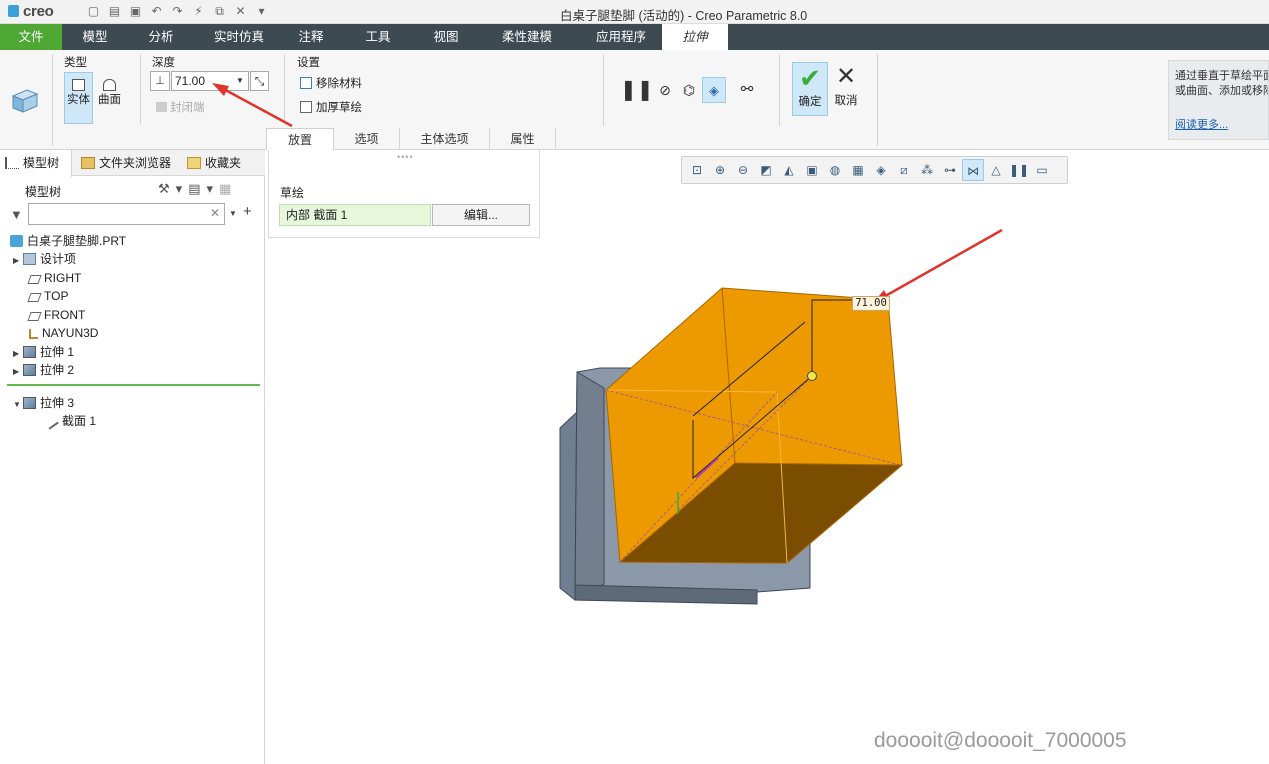 The height and width of the screenshot is (764, 1269). What do you see at coordinates (996, 170) in the screenshot?
I see `csys-display-icon: △` at bounding box center [996, 170].